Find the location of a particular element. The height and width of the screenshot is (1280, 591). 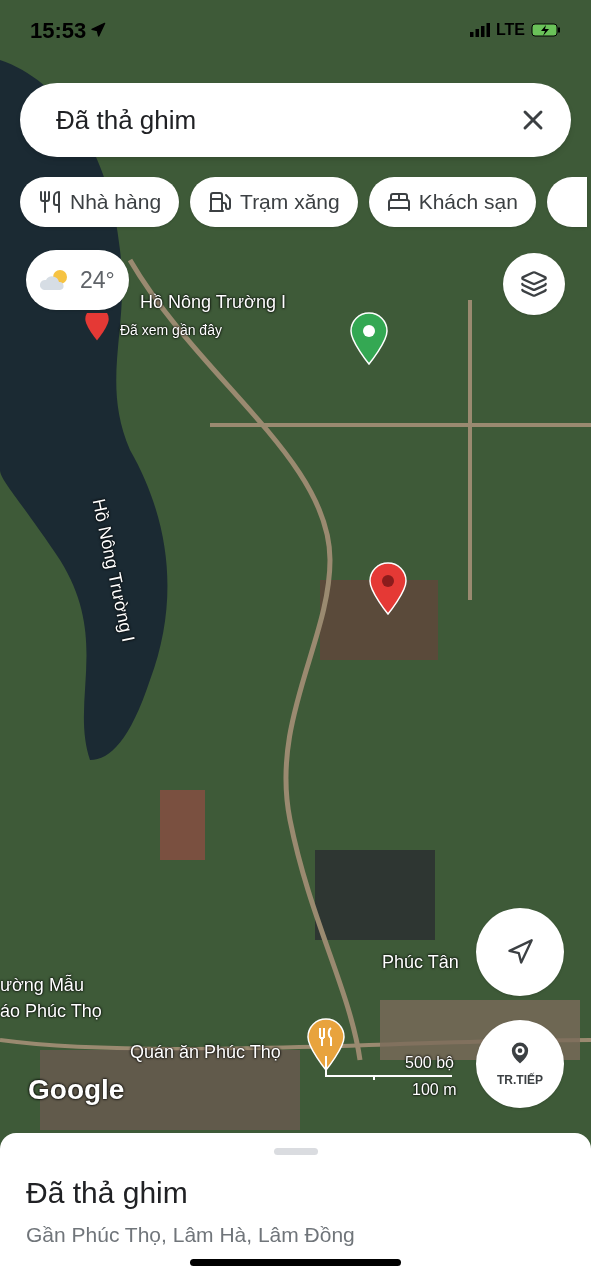

search-field: Đã thả ghim is located at coordinates (295, 120).